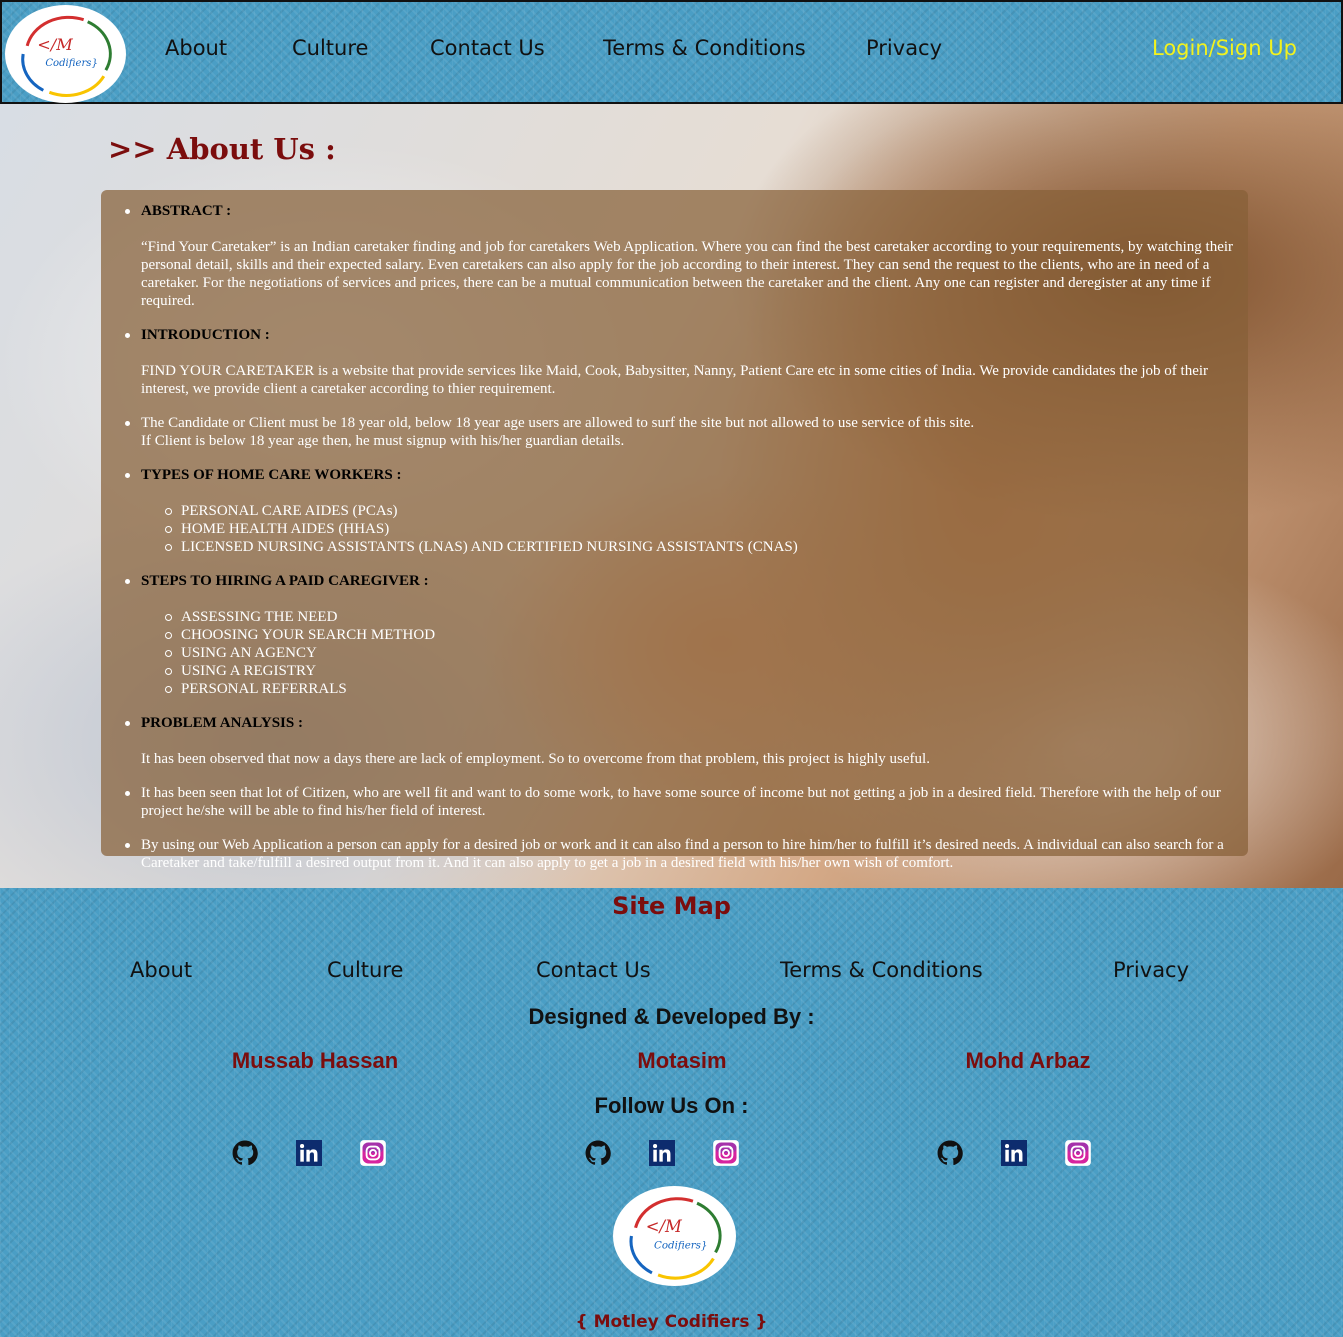 The height and width of the screenshot is (1337, 1343). Describe the element at coordinates (330, 48) in the screenshot. I see `nav-culture: Culture` at that location.